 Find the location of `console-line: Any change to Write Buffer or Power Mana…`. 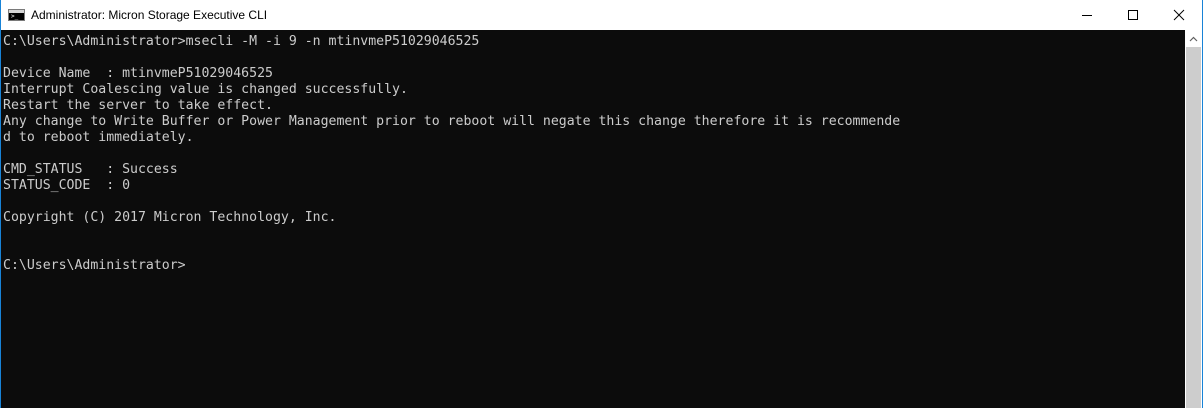

console-line: Any change to Write Buffer or Power Mana… is located at coordinates (452, 121).